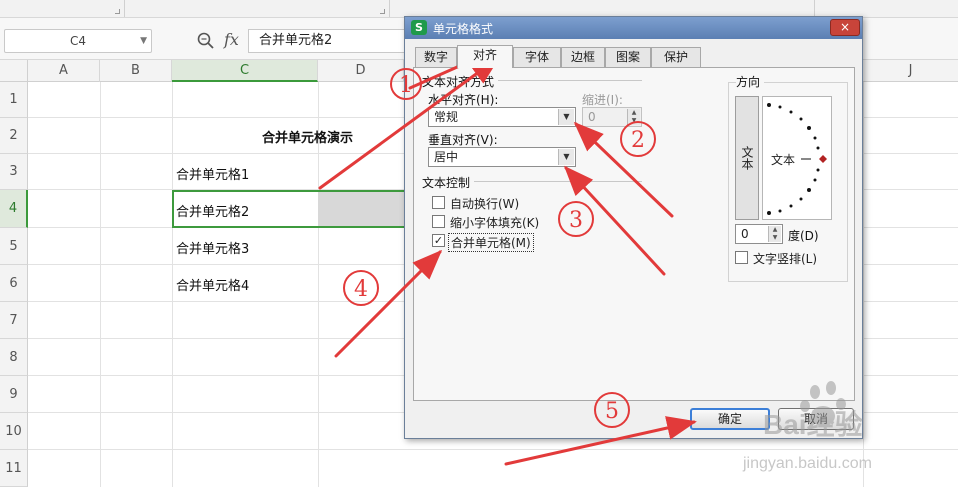 The image size is (958, 487). What do you see at coordinates (14, 320) in the screenshot?
I see `row-header-7: 7` at bounding box center [14, 320].